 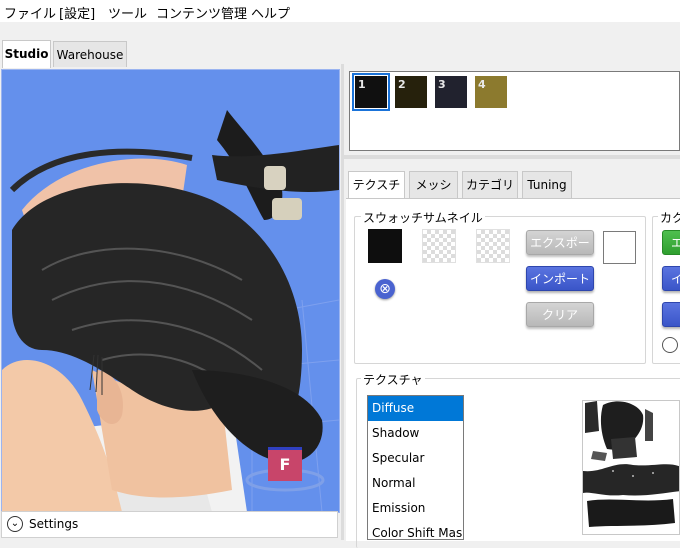 I want to click on swatch-2: 2, so click(x=411, y=92).